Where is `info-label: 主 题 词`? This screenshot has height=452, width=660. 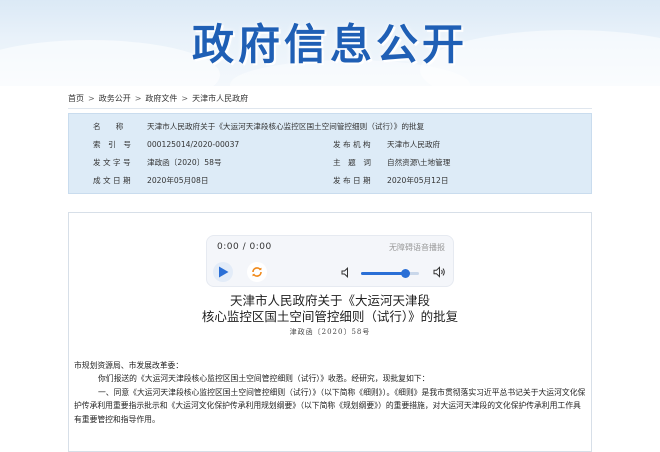 info-label: 主 题 词 is located at coordinates (352, 162).